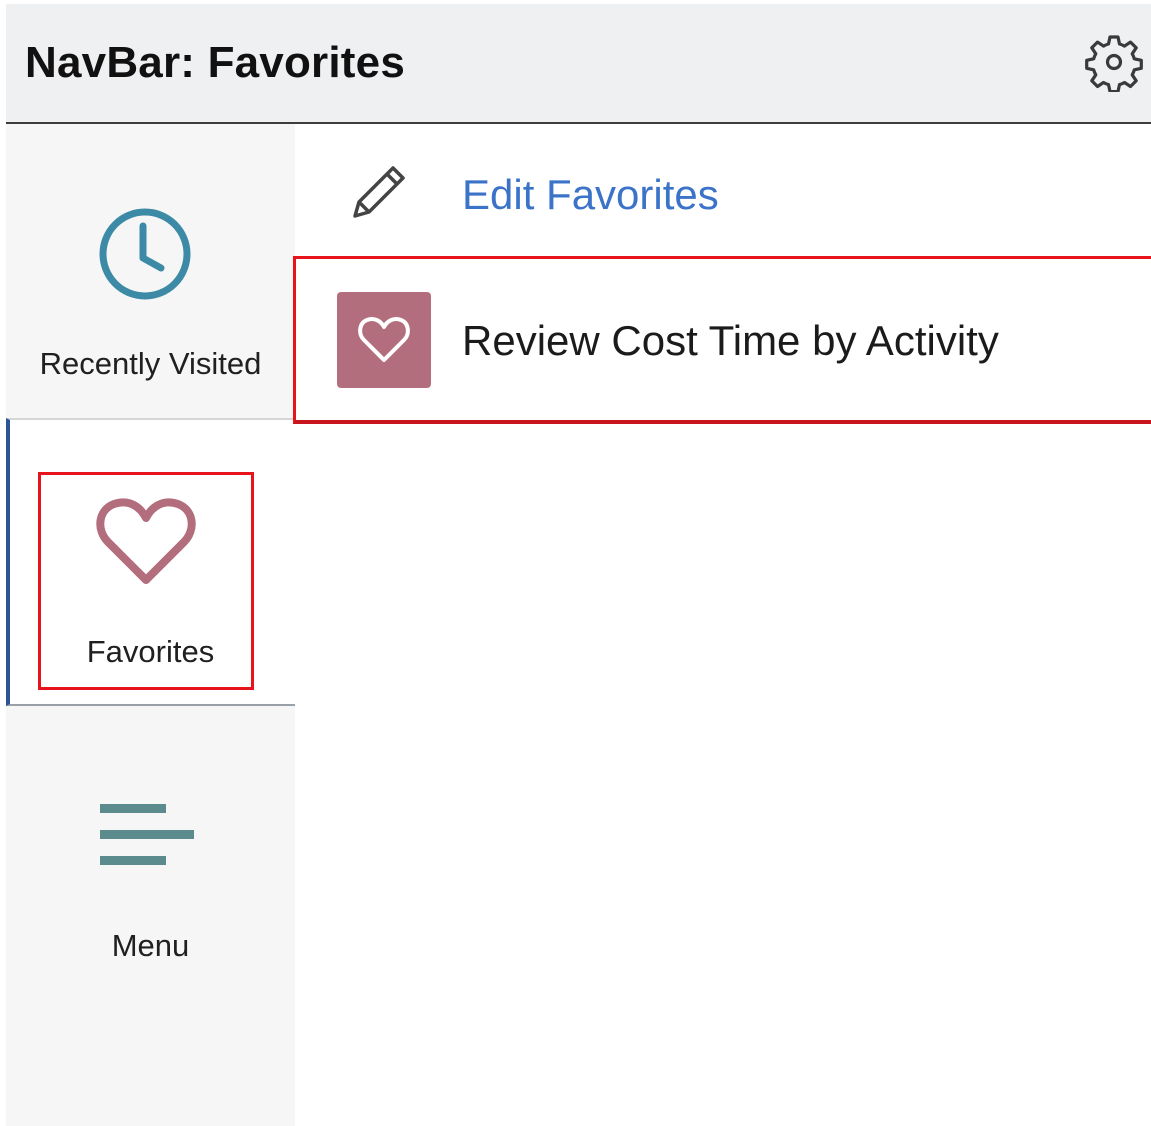 This screenshot has height=1126, width=1151. I want to click on favorite-title: Review Cost Time by Activity, so click(730, 340).